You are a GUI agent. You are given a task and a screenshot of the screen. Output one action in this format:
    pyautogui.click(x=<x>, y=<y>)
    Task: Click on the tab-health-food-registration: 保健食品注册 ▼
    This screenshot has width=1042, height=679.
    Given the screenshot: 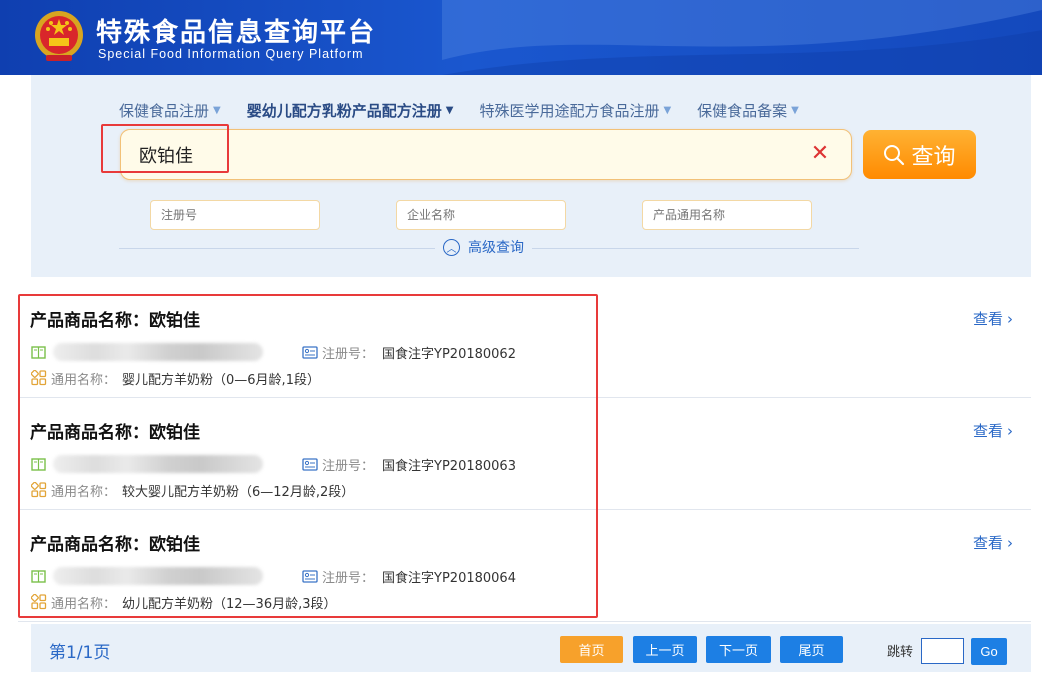 What is the action you would take?
    pyautogui.click(x=170, y=110)
    